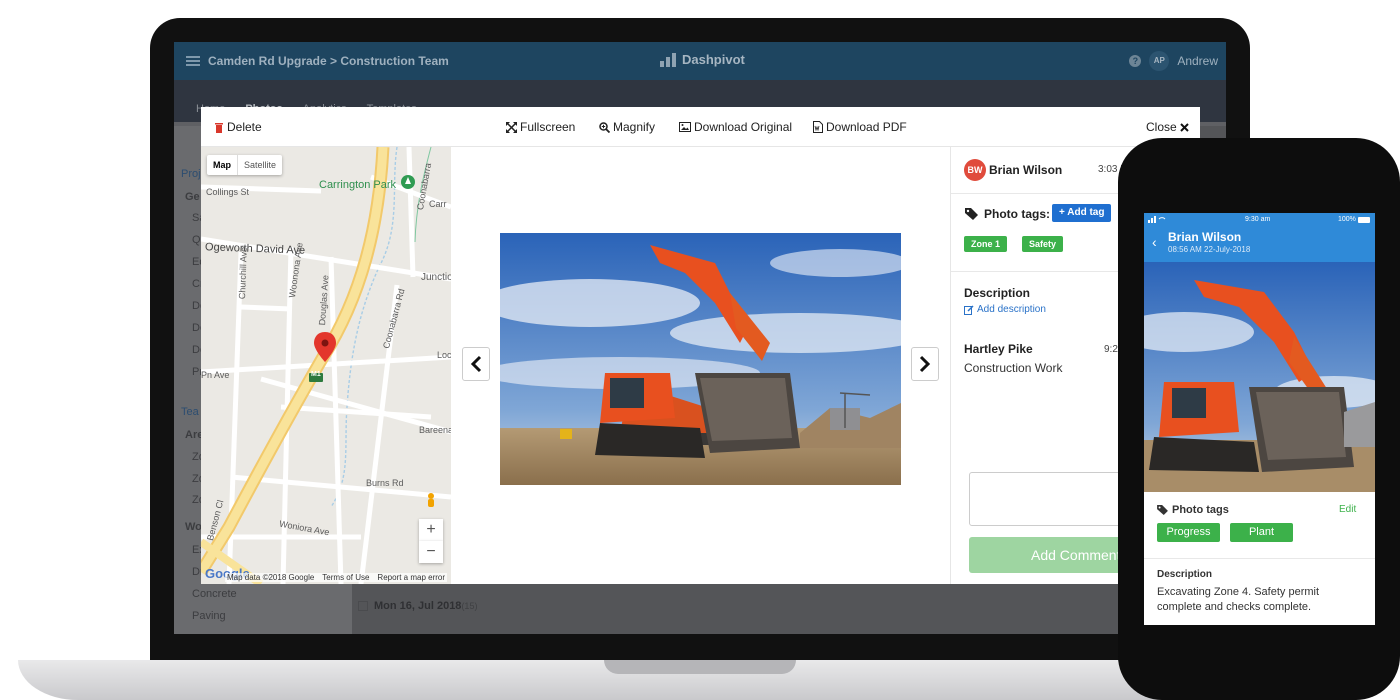 The height and width of the screenshot is (700, 1400). I want to click on photo-tags-label: Photo tags:, so click(1017, 214).